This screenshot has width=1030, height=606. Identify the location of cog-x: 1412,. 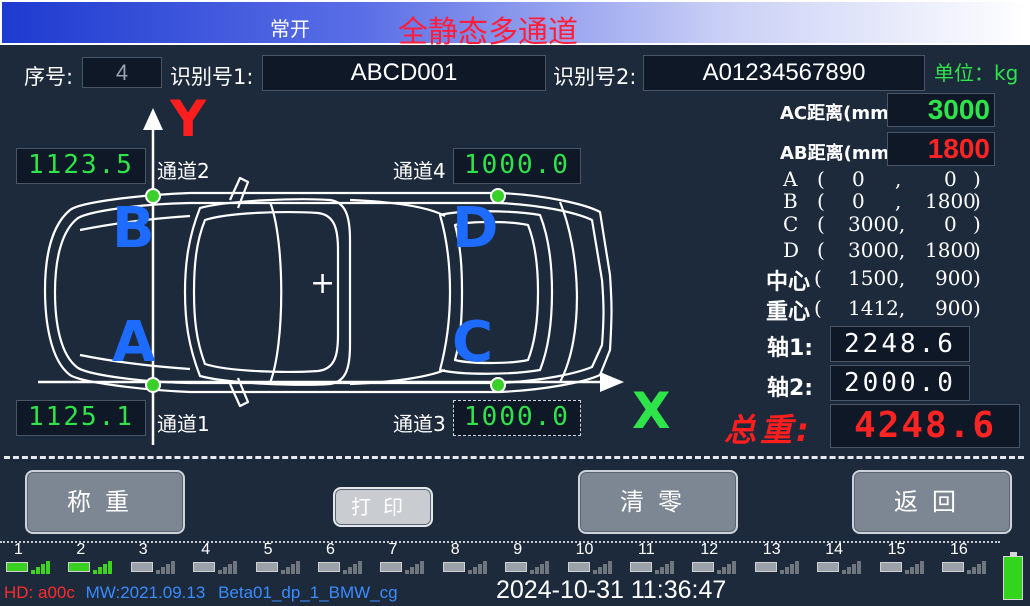
(877, 308).